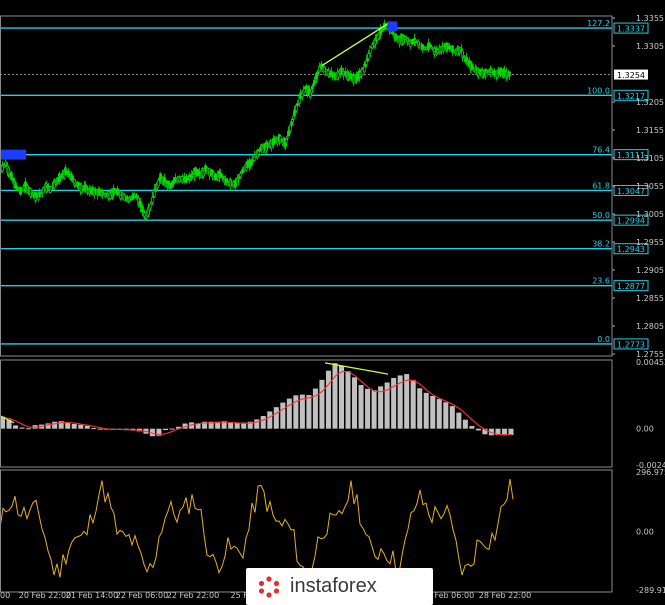 The width and height of the screenshot is (665, 605). Describe the element at coordinates (505, 595) in the screenshot. I see `x-tick-label: 28 Feb 22:00` at that location.